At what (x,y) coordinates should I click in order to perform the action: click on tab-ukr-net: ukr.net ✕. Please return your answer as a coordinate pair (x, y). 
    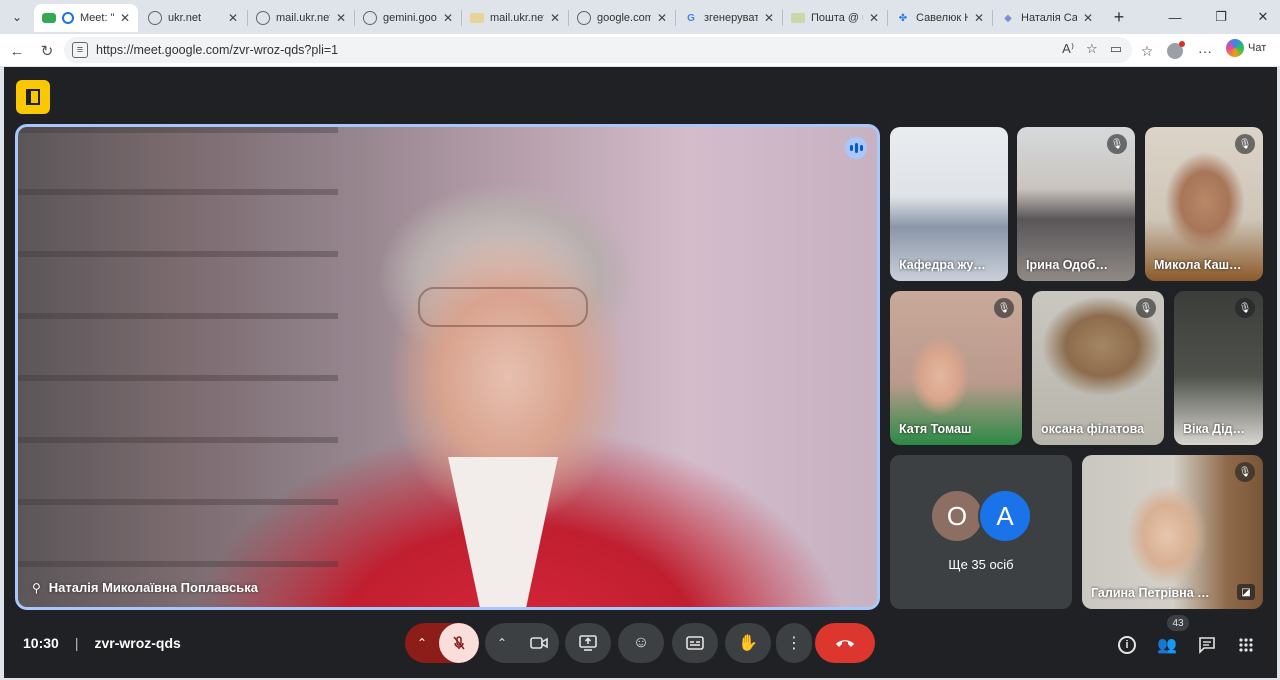
    Looking at the image, I should click on (193, 18).